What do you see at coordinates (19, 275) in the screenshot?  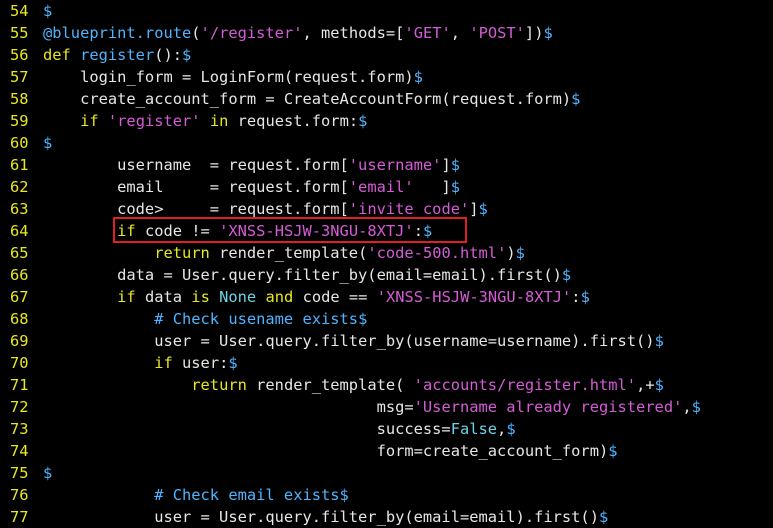 I see `line-number: 66` at bounding box center [19, 275].